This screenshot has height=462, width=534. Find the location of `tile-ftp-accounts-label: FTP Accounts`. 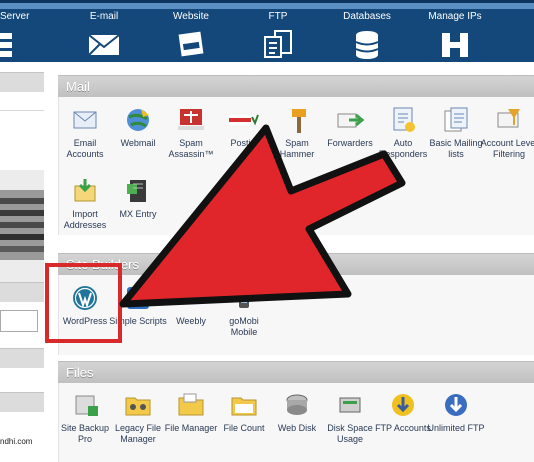

tile-ftp-accounts-label: FTP Accounts is located at coordinates (403, 428).